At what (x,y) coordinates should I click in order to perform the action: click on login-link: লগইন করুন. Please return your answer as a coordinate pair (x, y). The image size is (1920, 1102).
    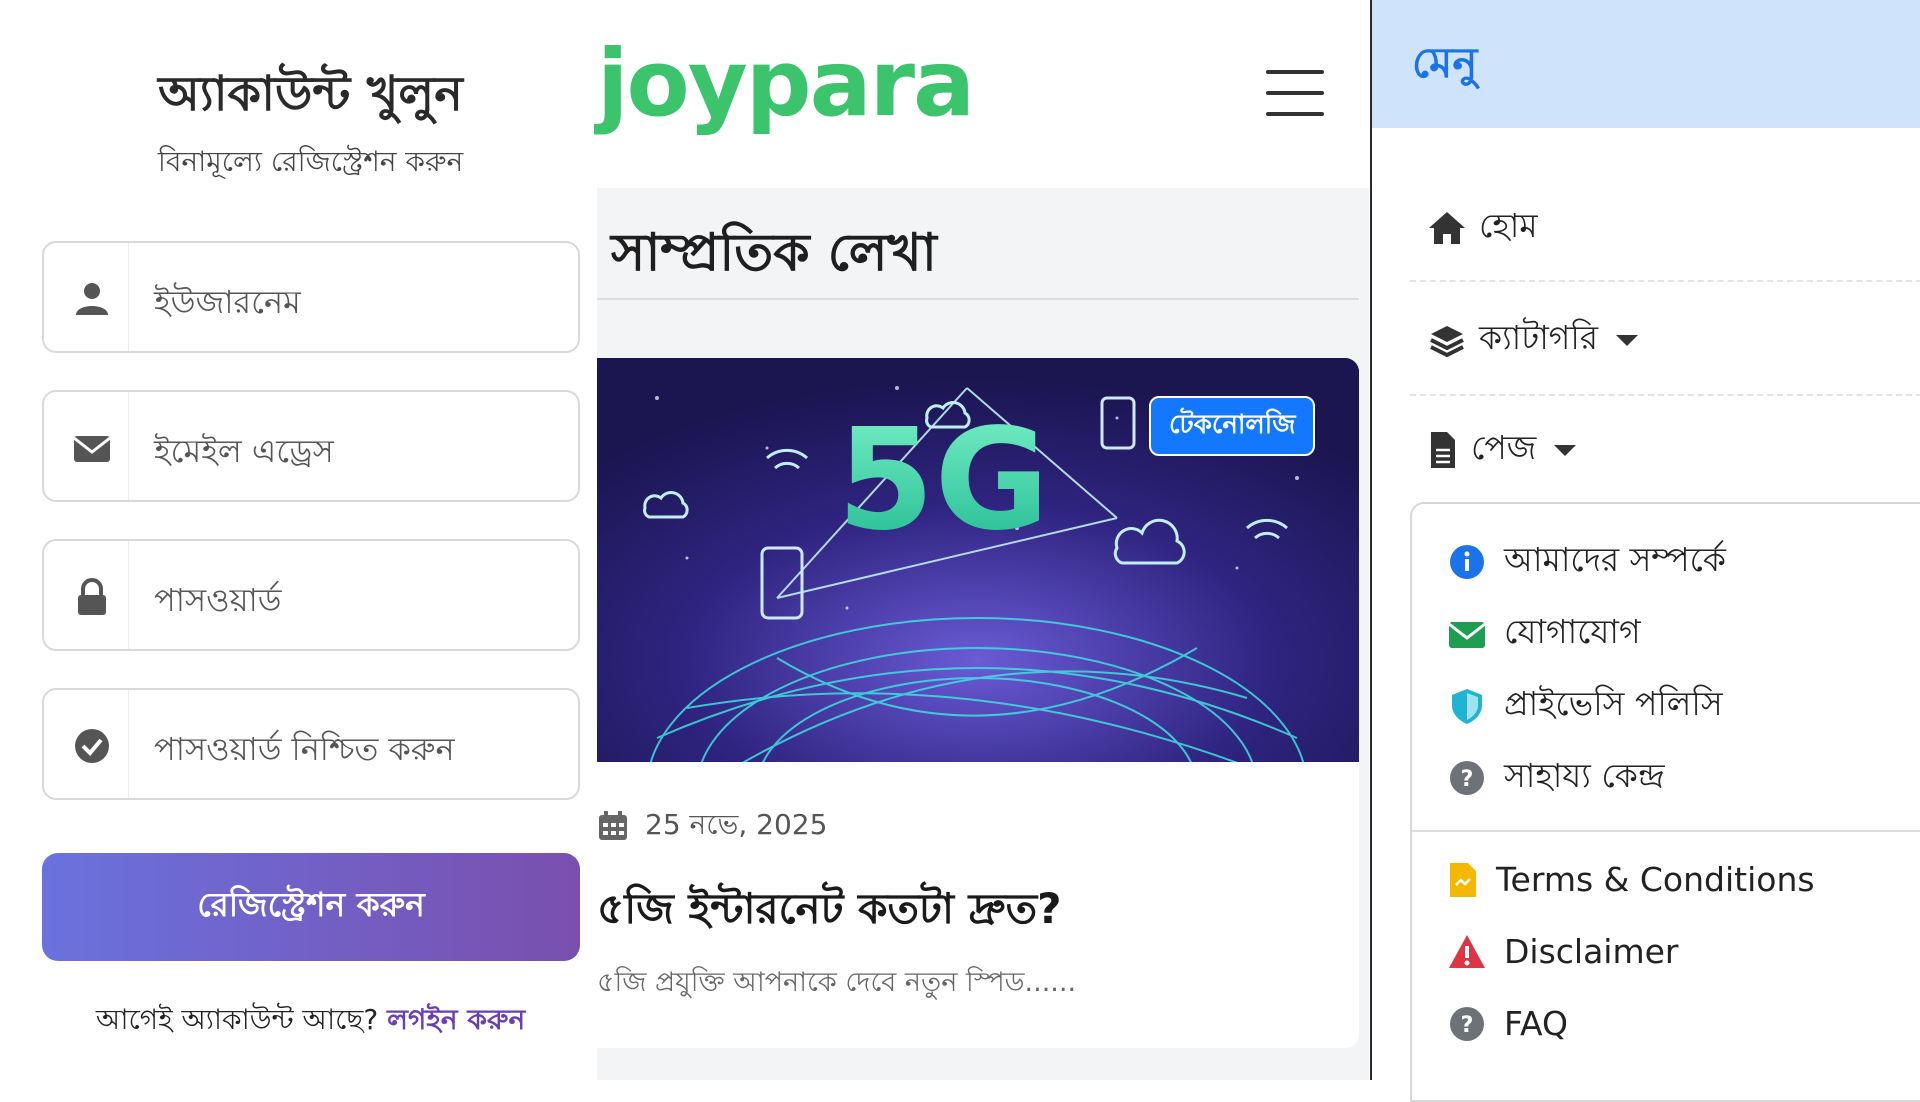
    Looking at the image, I should click on (456, 1019).